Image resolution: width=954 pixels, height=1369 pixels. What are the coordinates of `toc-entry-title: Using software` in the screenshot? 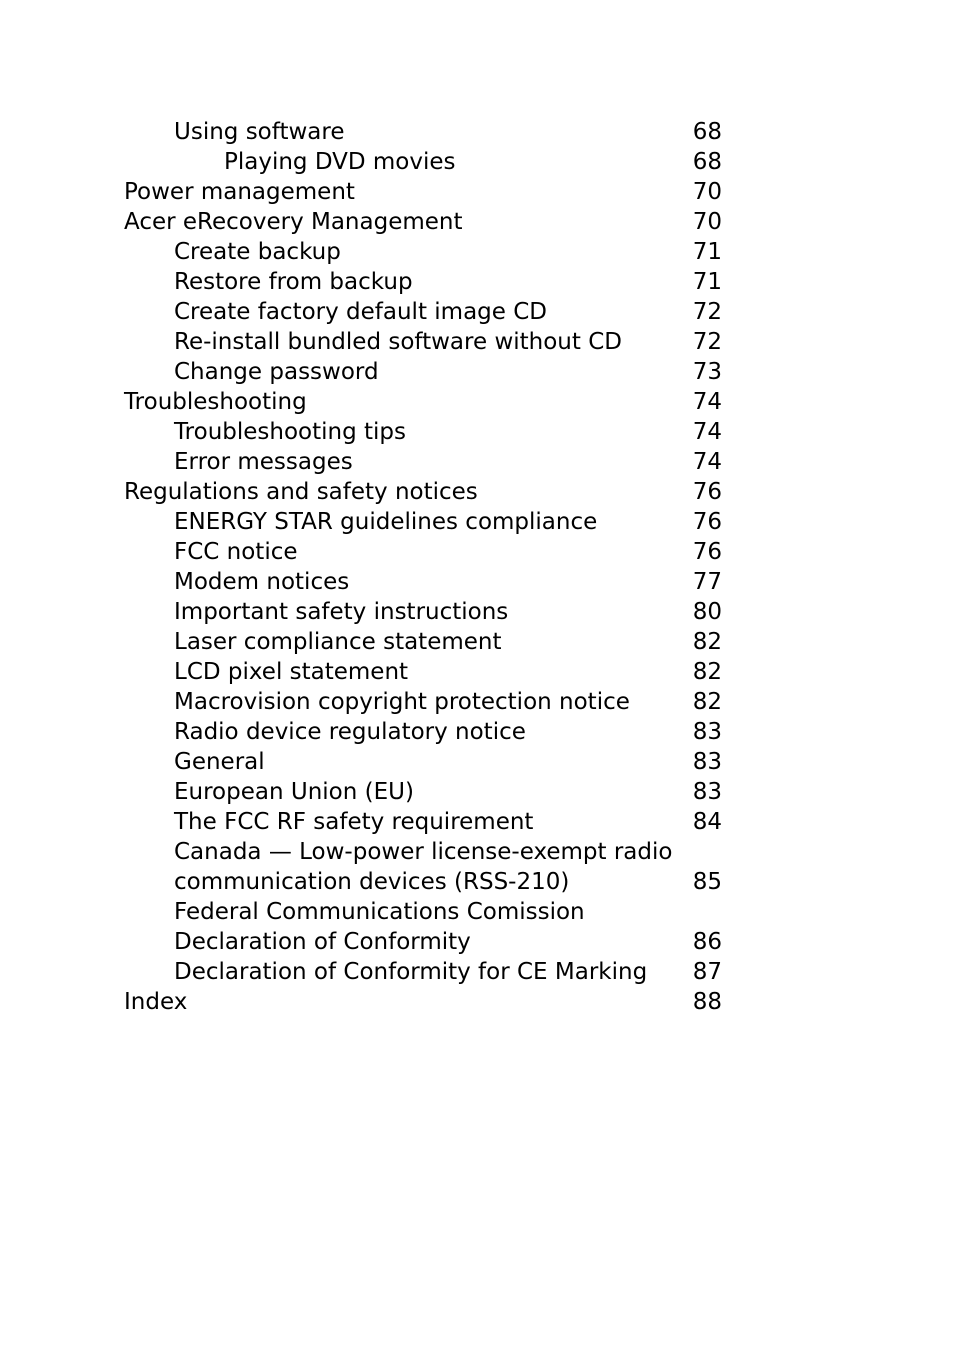 It's located at (259, 132).